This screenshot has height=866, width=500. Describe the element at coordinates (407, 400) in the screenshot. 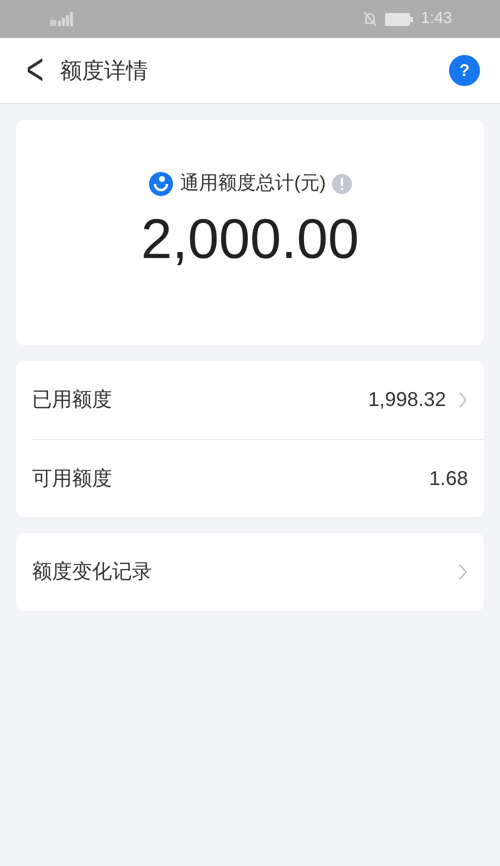

I see `row-value: 1,998.32` at that location.